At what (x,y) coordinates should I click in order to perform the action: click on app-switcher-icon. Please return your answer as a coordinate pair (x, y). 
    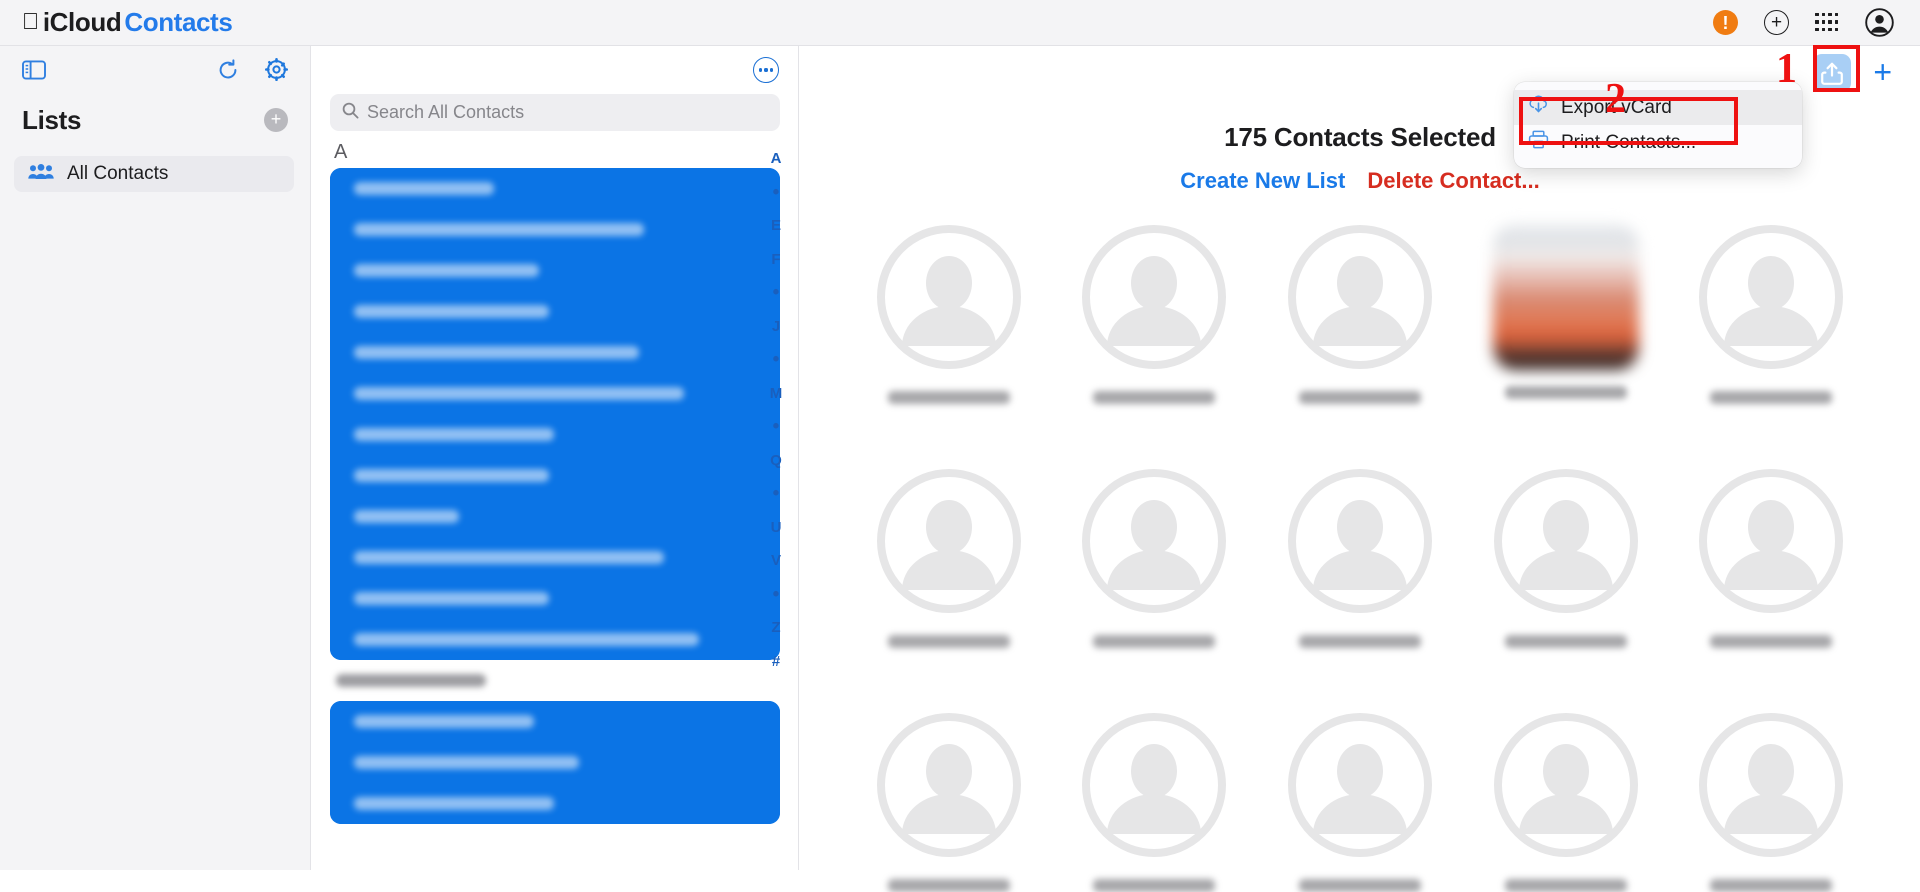
    Looking at the image, I should click on (1827, 22).